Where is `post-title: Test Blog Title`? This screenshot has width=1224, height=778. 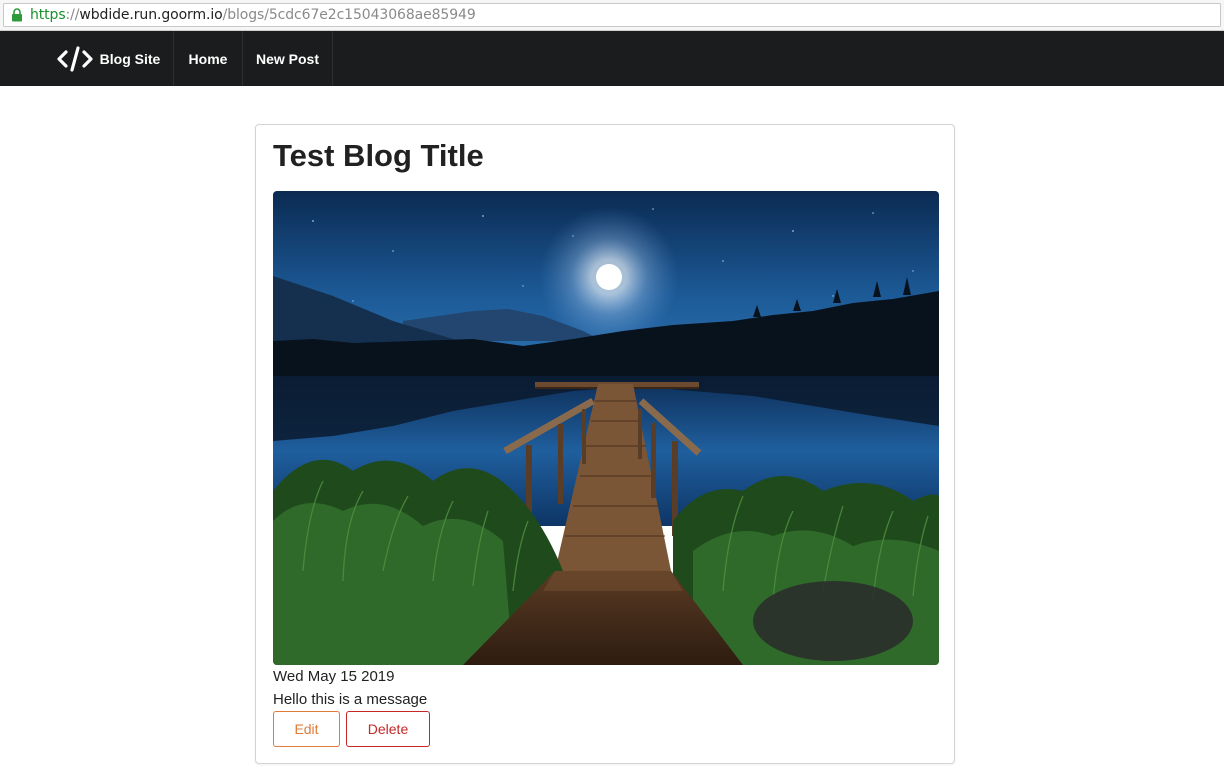
post-title: Test Blog Title is located at coordinates (378, 155).